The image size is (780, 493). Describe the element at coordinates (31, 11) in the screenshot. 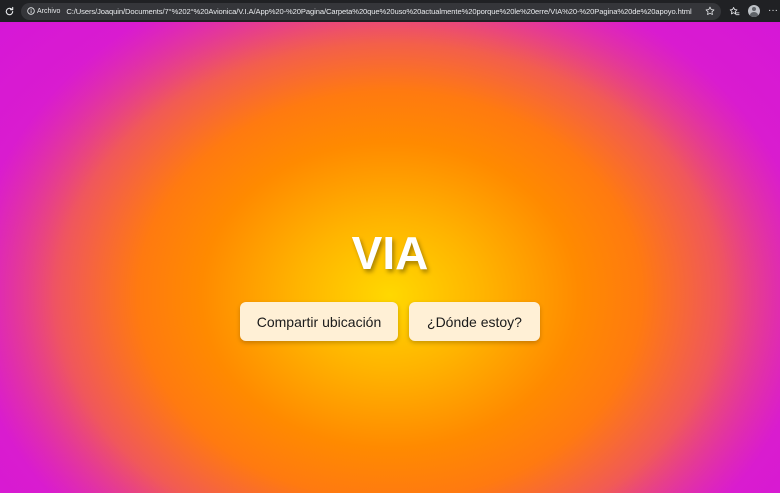

I see `info-icon` at that location.